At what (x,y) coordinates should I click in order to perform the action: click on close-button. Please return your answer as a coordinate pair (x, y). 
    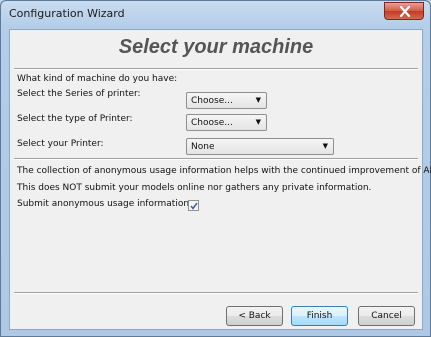
    Looking at the image, I should click on (404, 11).